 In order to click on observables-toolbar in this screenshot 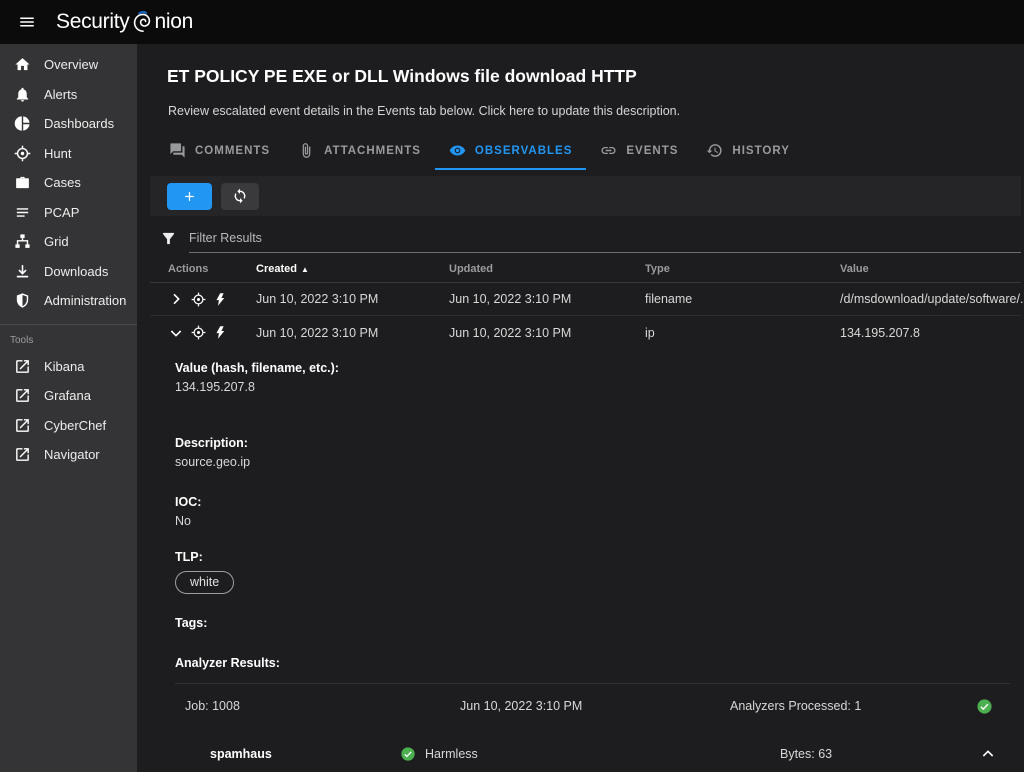, I will do `click(585, 196)`.